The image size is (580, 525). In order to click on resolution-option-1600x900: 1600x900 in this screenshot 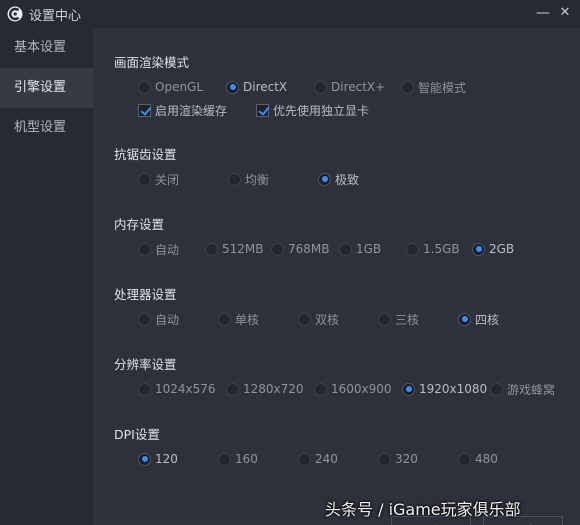, I will do `click(353, 389)`.